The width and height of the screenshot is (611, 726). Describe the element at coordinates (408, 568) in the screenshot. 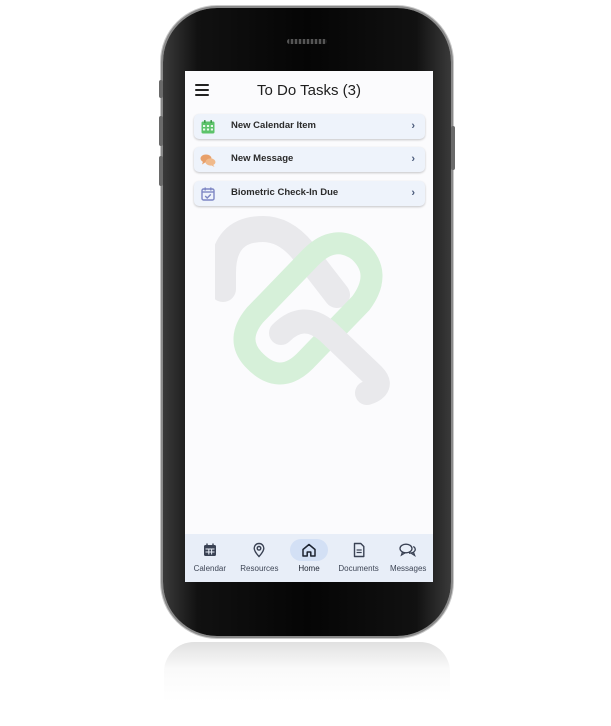

I see `nav-label: Messages` at that location.